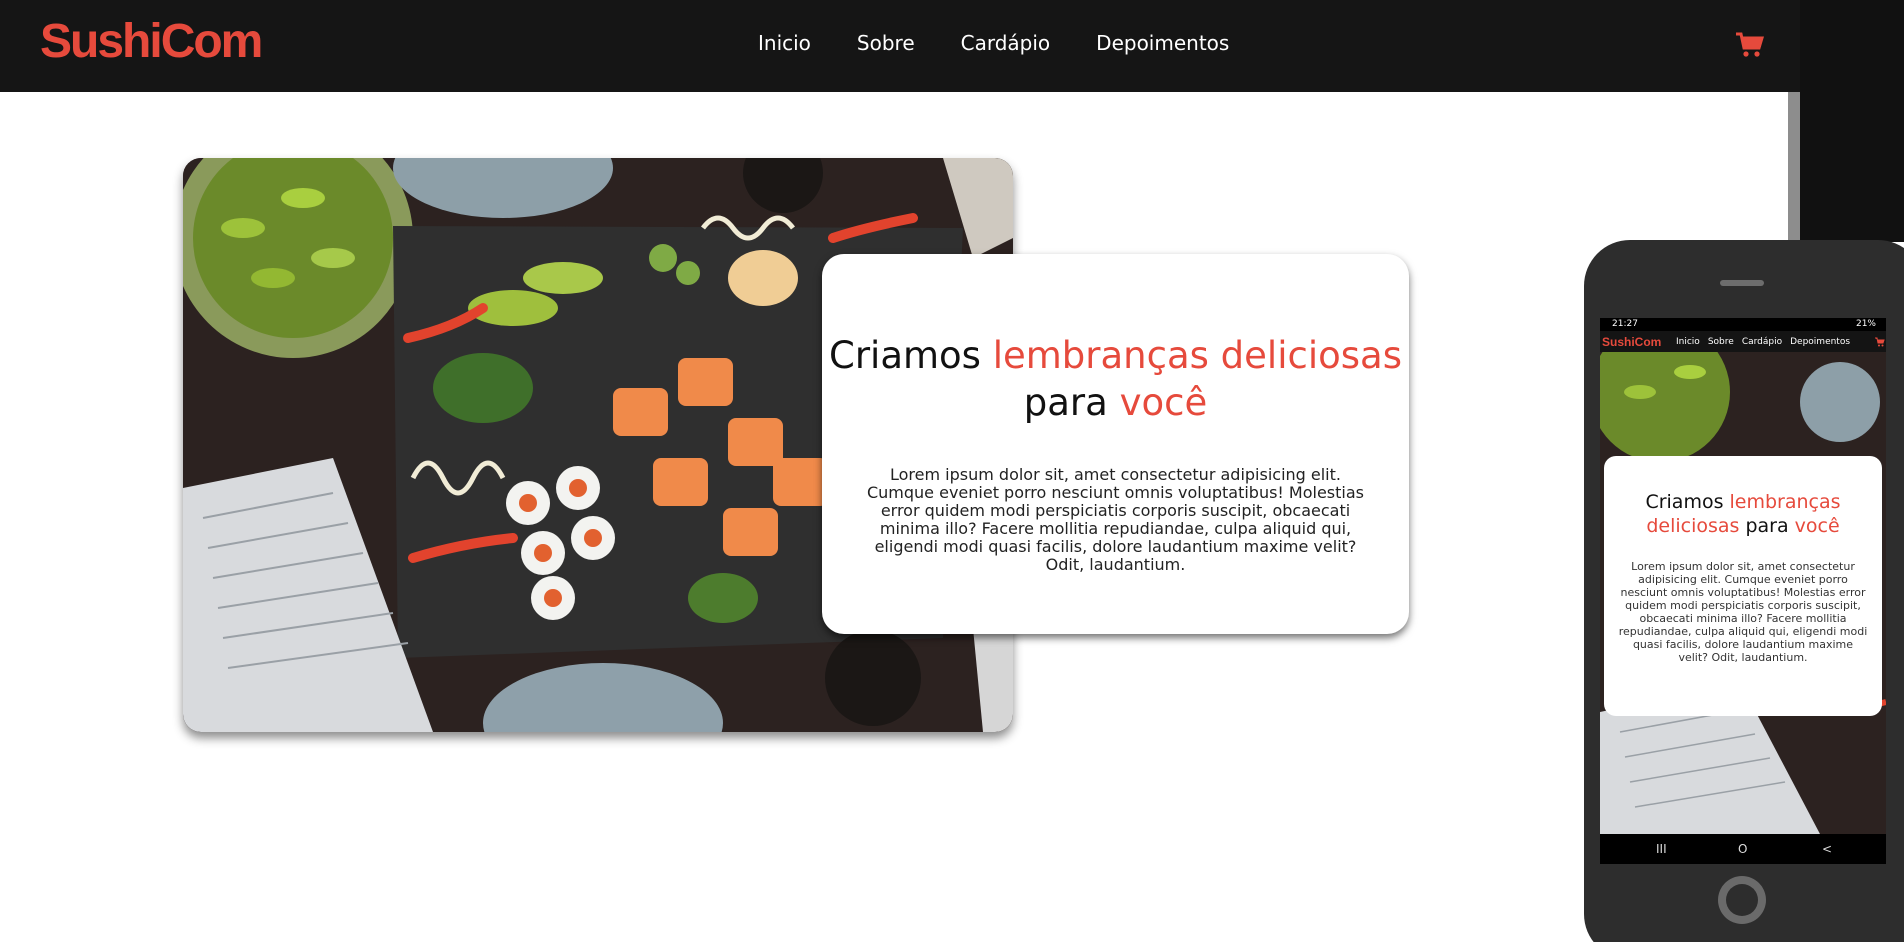 The height and width of the screenshot is (942, 1904). I want to click on hero-title: Criamos lembranças deliciosas para você, so click(1115, 379).